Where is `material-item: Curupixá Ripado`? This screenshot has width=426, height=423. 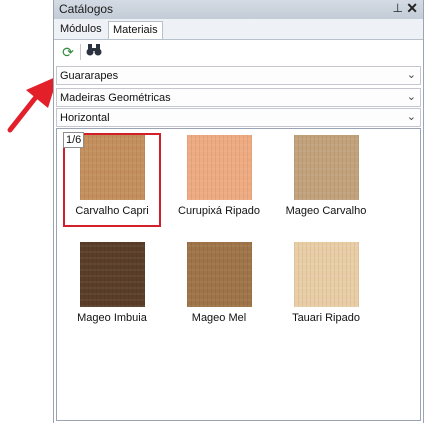
material-item: Curupixá Ripado is located at coordinates (219, 185).